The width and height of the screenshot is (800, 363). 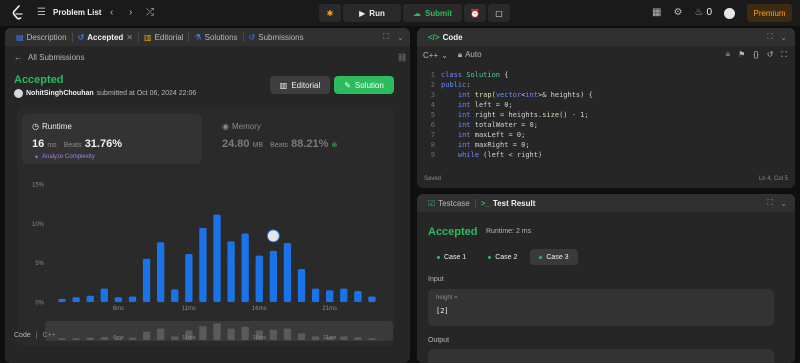 What do you see at coordinates (198, 37) in the screenshot?
I see `flask-icon: ⚗` at bounding box center [198, 37].